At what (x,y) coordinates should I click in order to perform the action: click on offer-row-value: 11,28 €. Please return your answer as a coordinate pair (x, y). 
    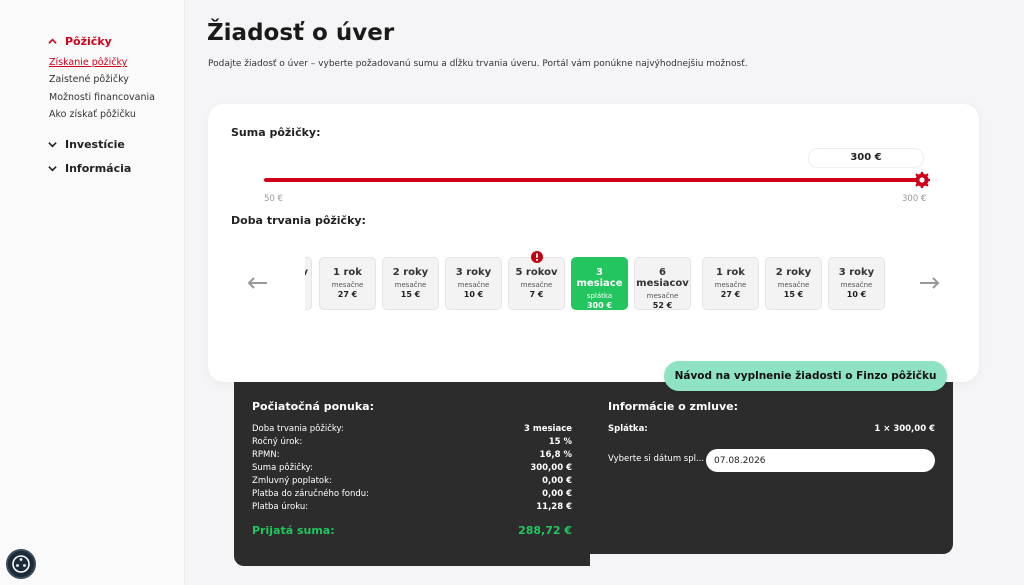
    Looking at the image, I should click on (554, 507).